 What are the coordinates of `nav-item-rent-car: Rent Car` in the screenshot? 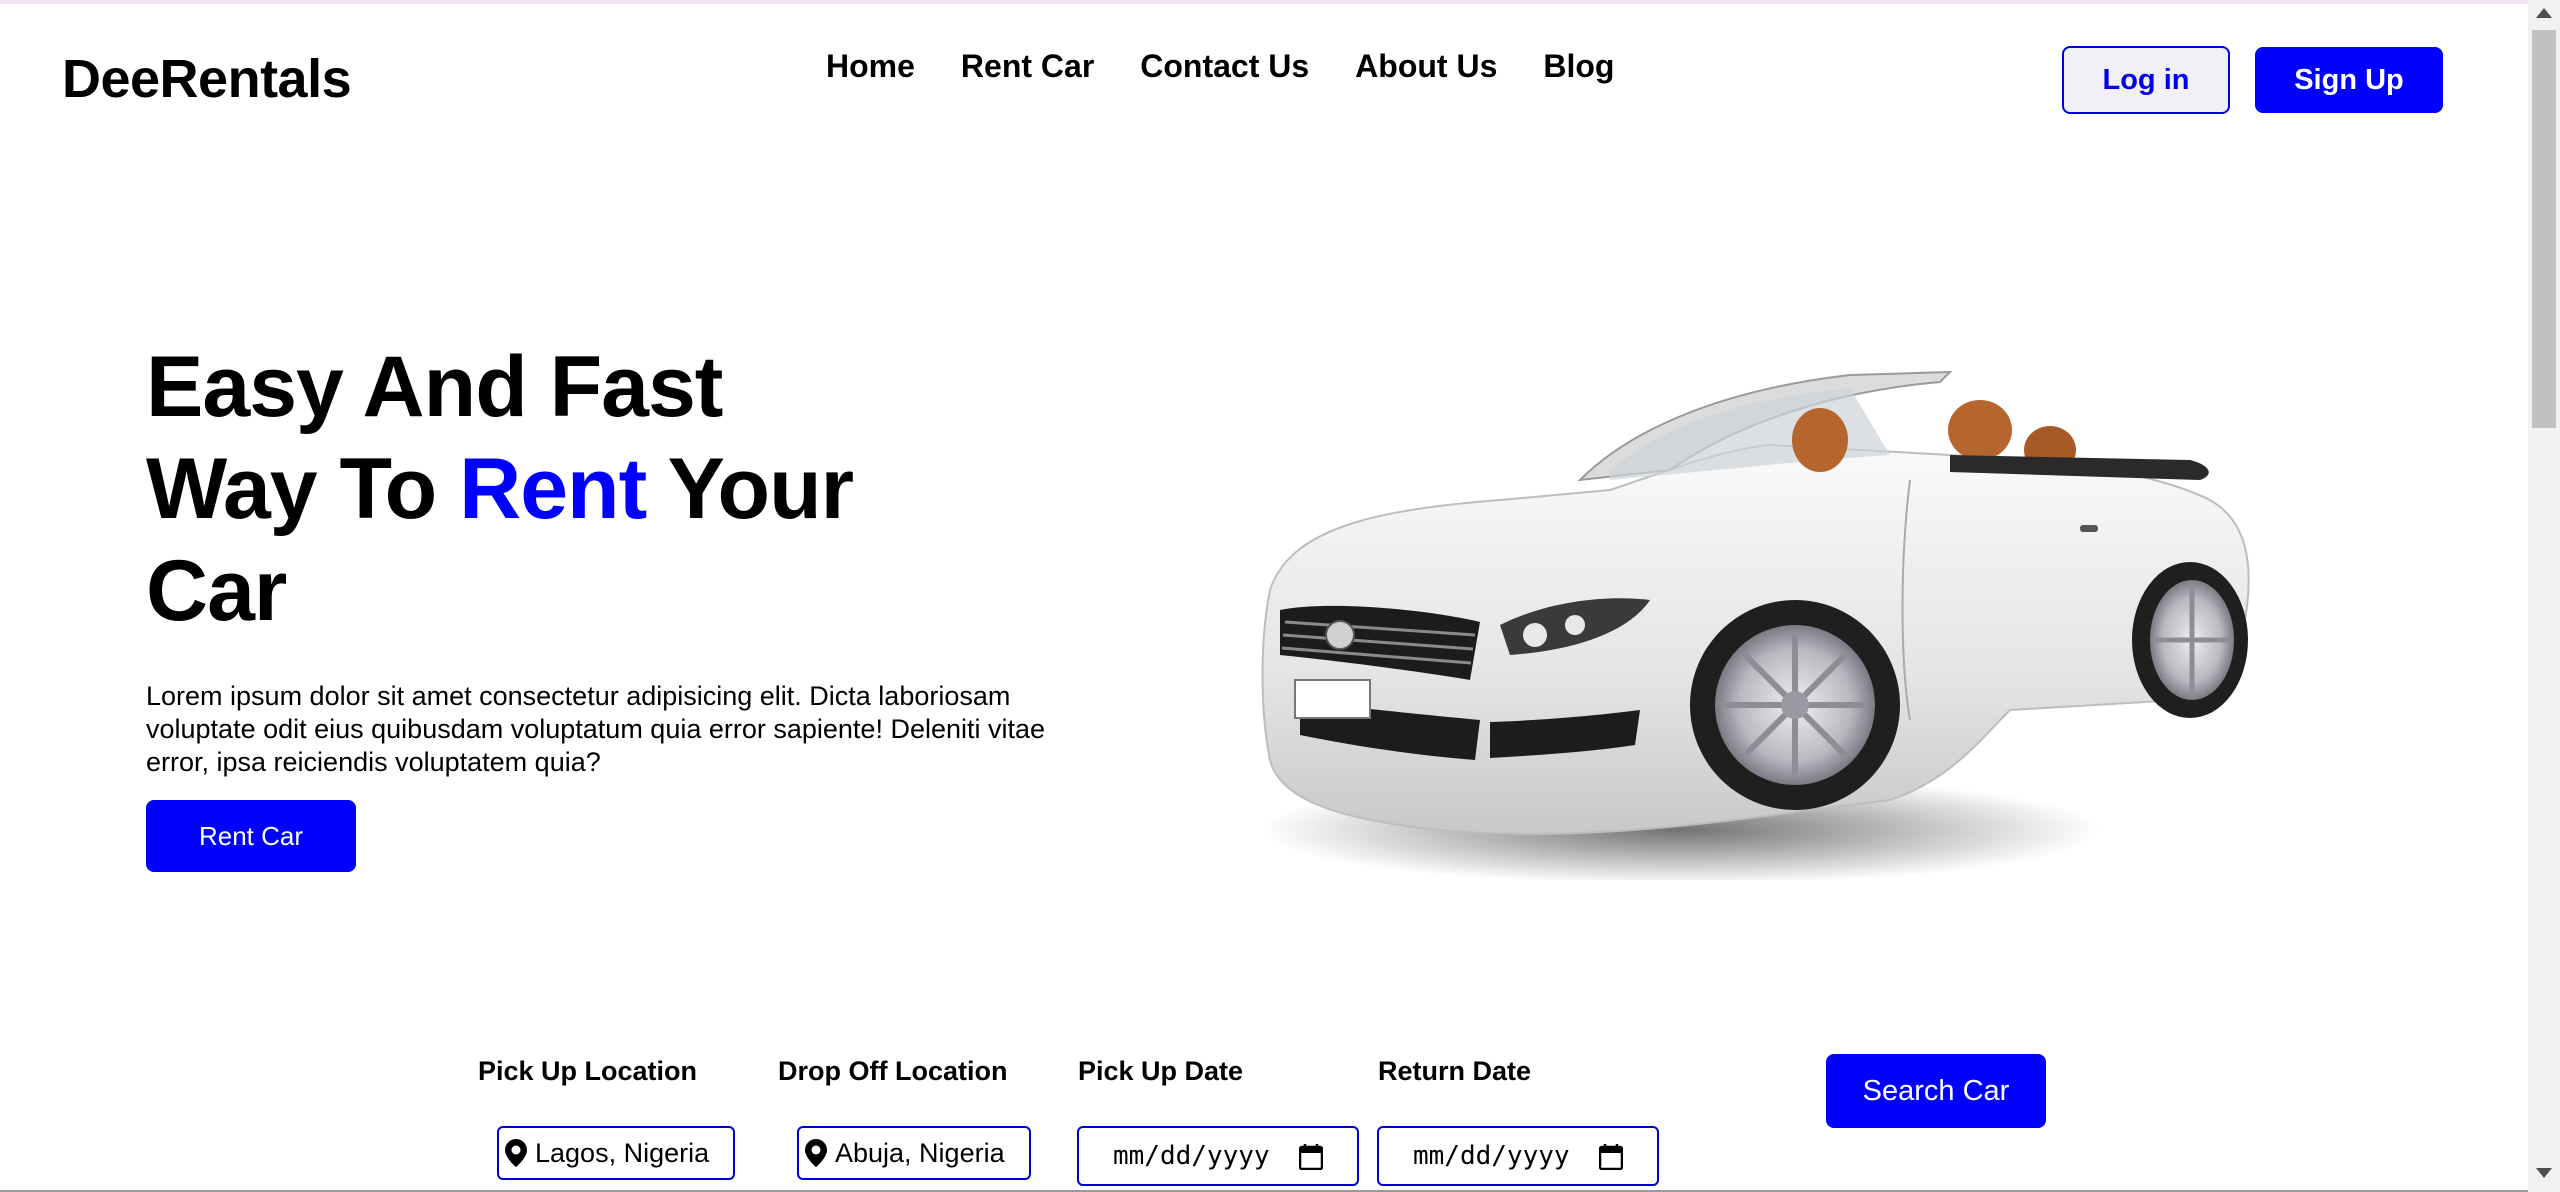 It's located at (1027, 66).